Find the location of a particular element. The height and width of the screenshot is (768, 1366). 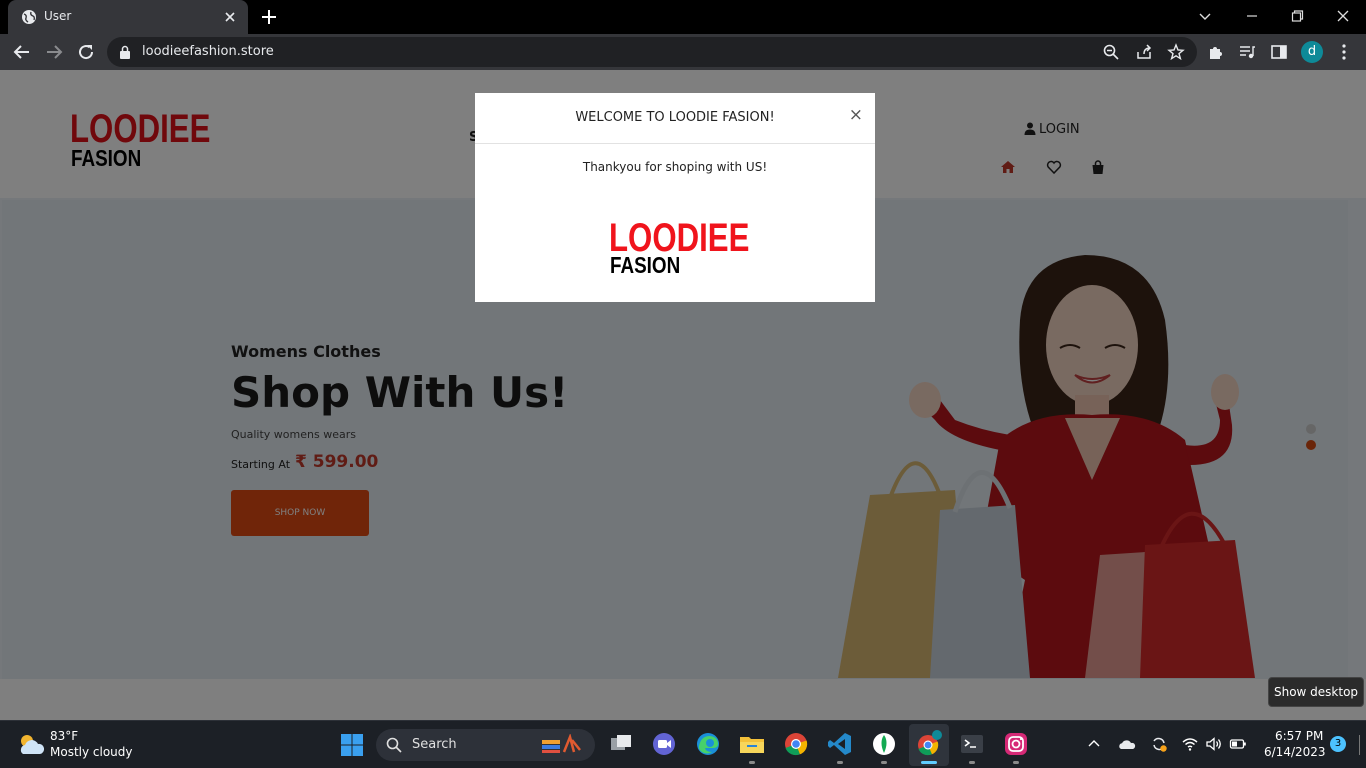

extensions-icon is located at coordinates (1216, 52).